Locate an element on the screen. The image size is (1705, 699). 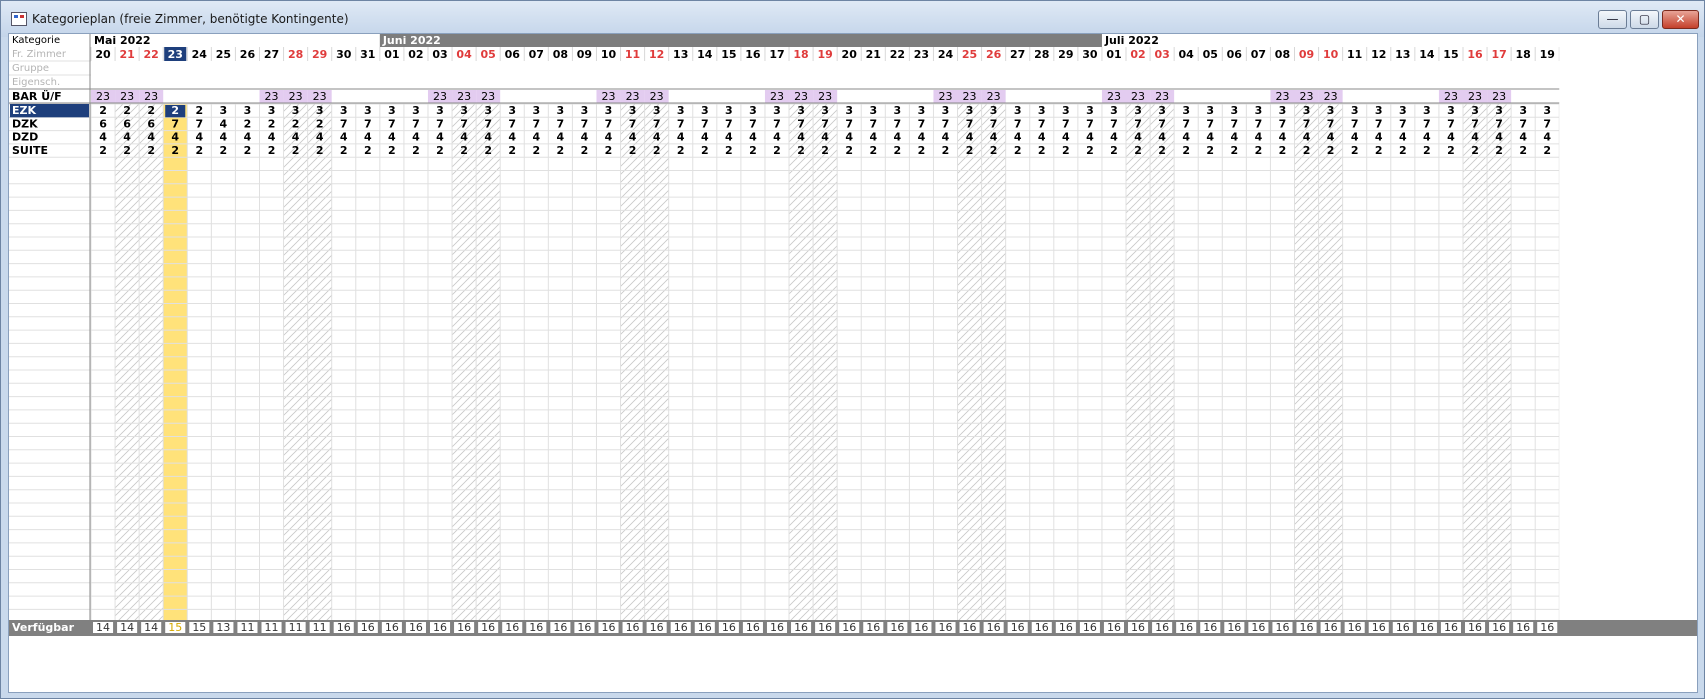
day-header: 28 is located at coordinates (1041, 54).